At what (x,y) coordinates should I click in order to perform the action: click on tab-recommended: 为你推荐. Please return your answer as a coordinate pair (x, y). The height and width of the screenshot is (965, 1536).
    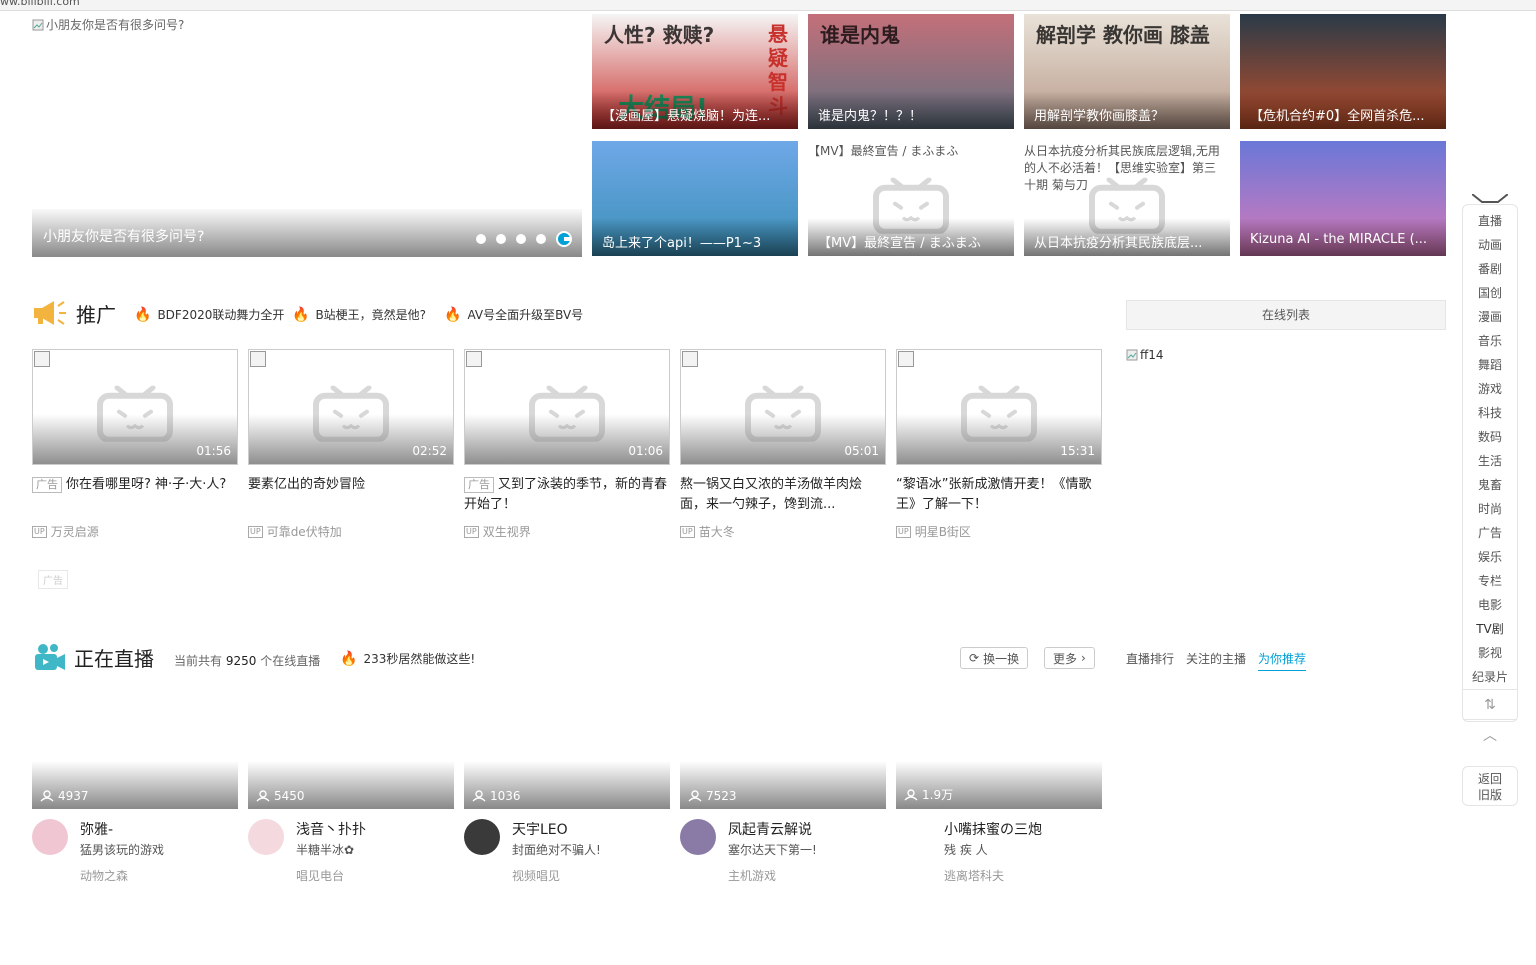
    Looking at the image, I should click on (1282, 660).